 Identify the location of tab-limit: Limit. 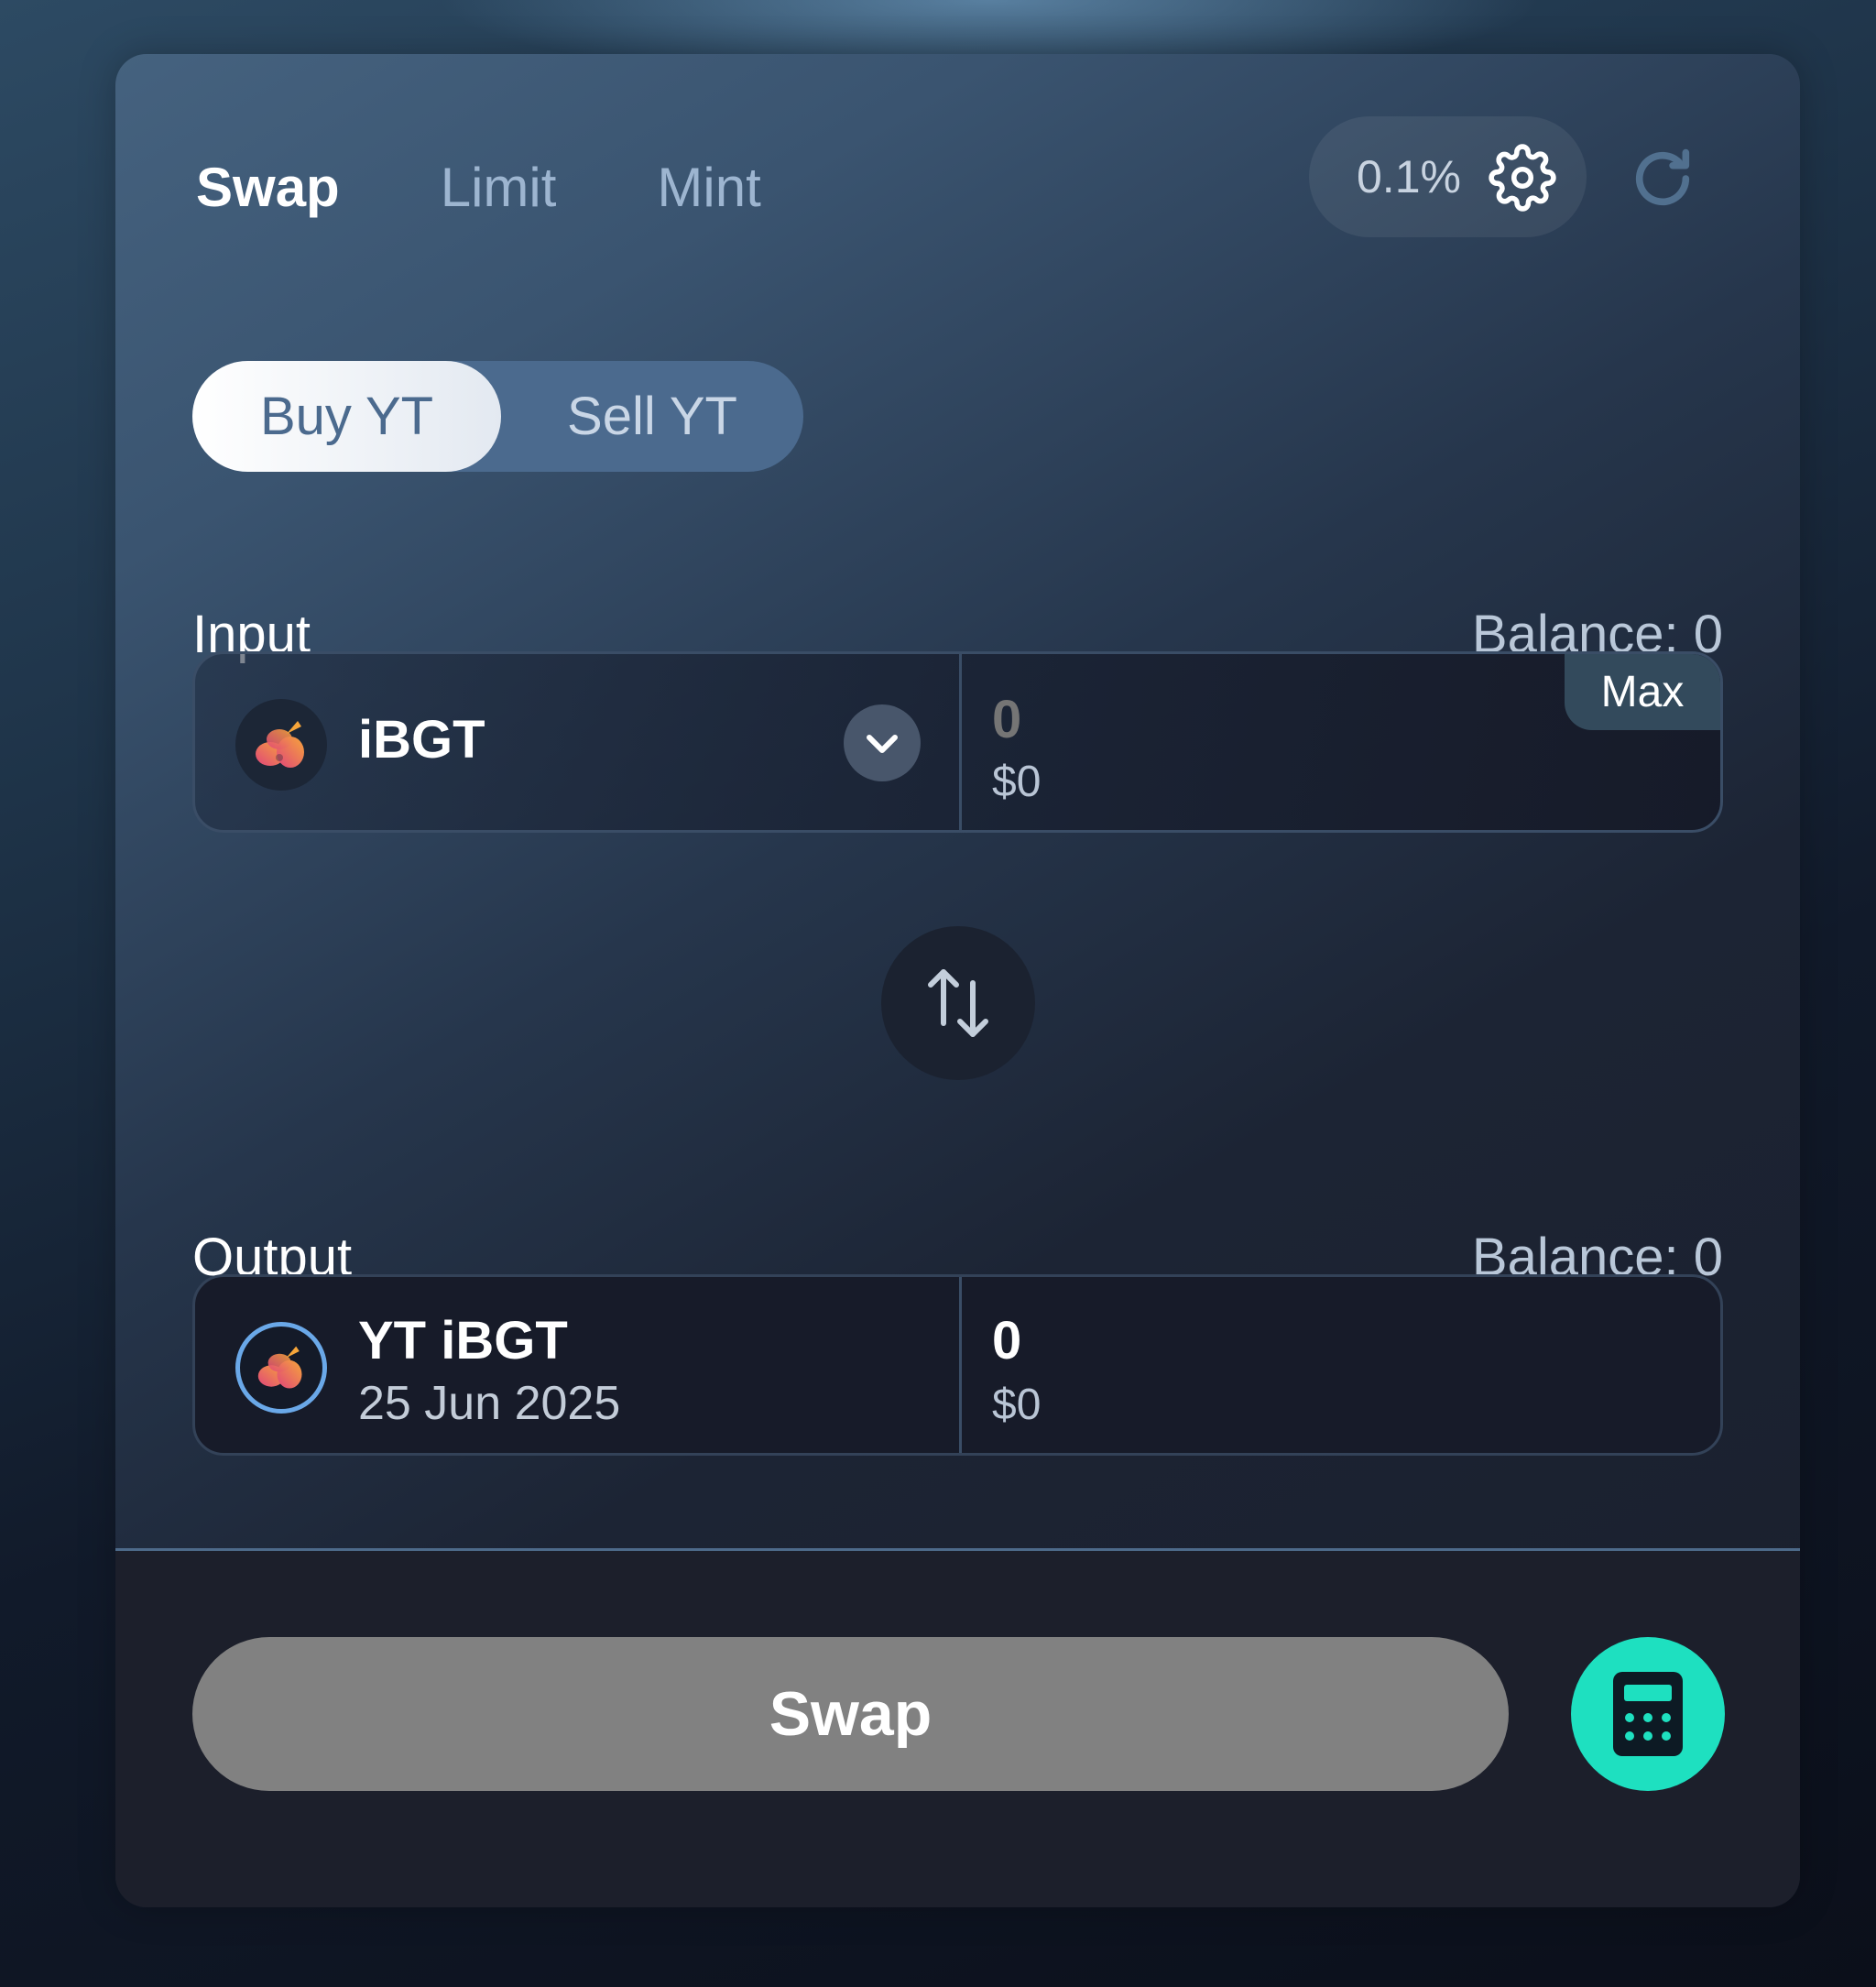
(499, 188).